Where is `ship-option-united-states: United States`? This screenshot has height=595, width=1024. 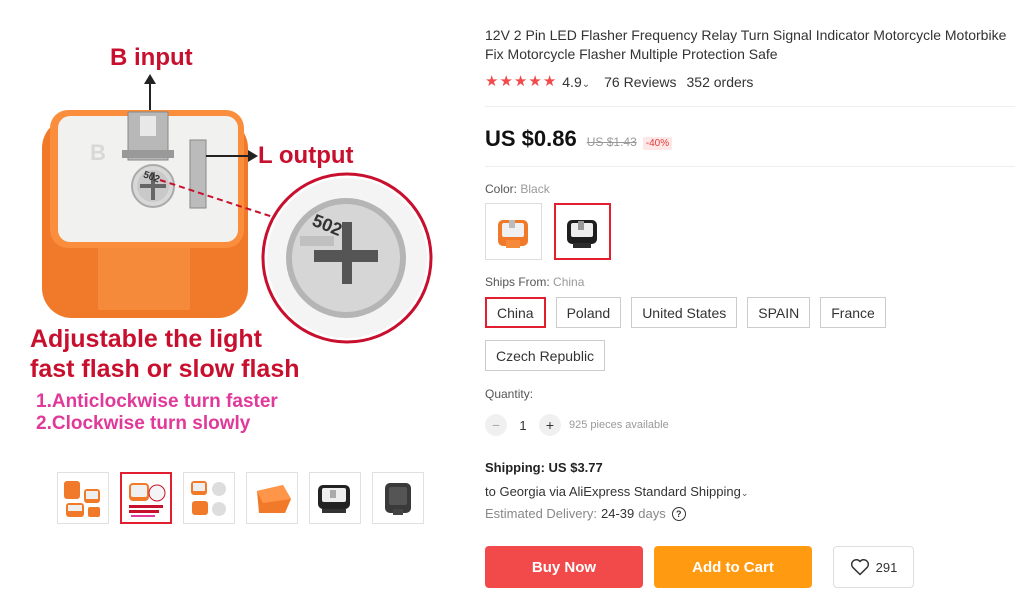 ship-option-united-states: United States is located at coordinates (684, 312).